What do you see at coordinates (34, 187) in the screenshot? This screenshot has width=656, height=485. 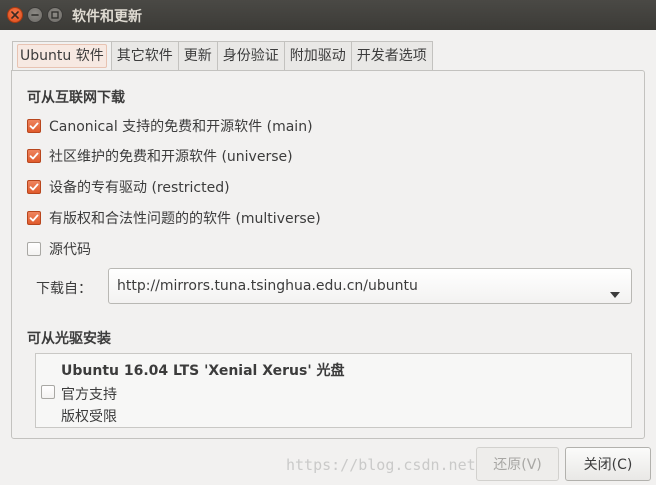 I see `restricted-checkbox` at bounding box center [34, 187].